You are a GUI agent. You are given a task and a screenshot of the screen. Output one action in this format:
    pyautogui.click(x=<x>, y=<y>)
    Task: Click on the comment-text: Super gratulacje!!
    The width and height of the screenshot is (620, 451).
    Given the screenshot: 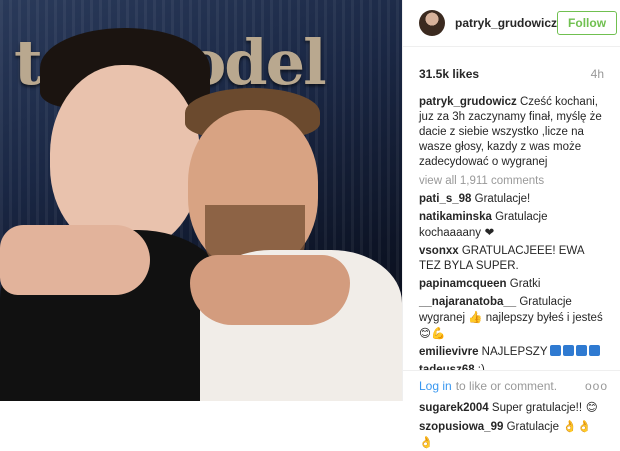 What is the action you would take?
    pyautogui.click(x=535, y=408)
    